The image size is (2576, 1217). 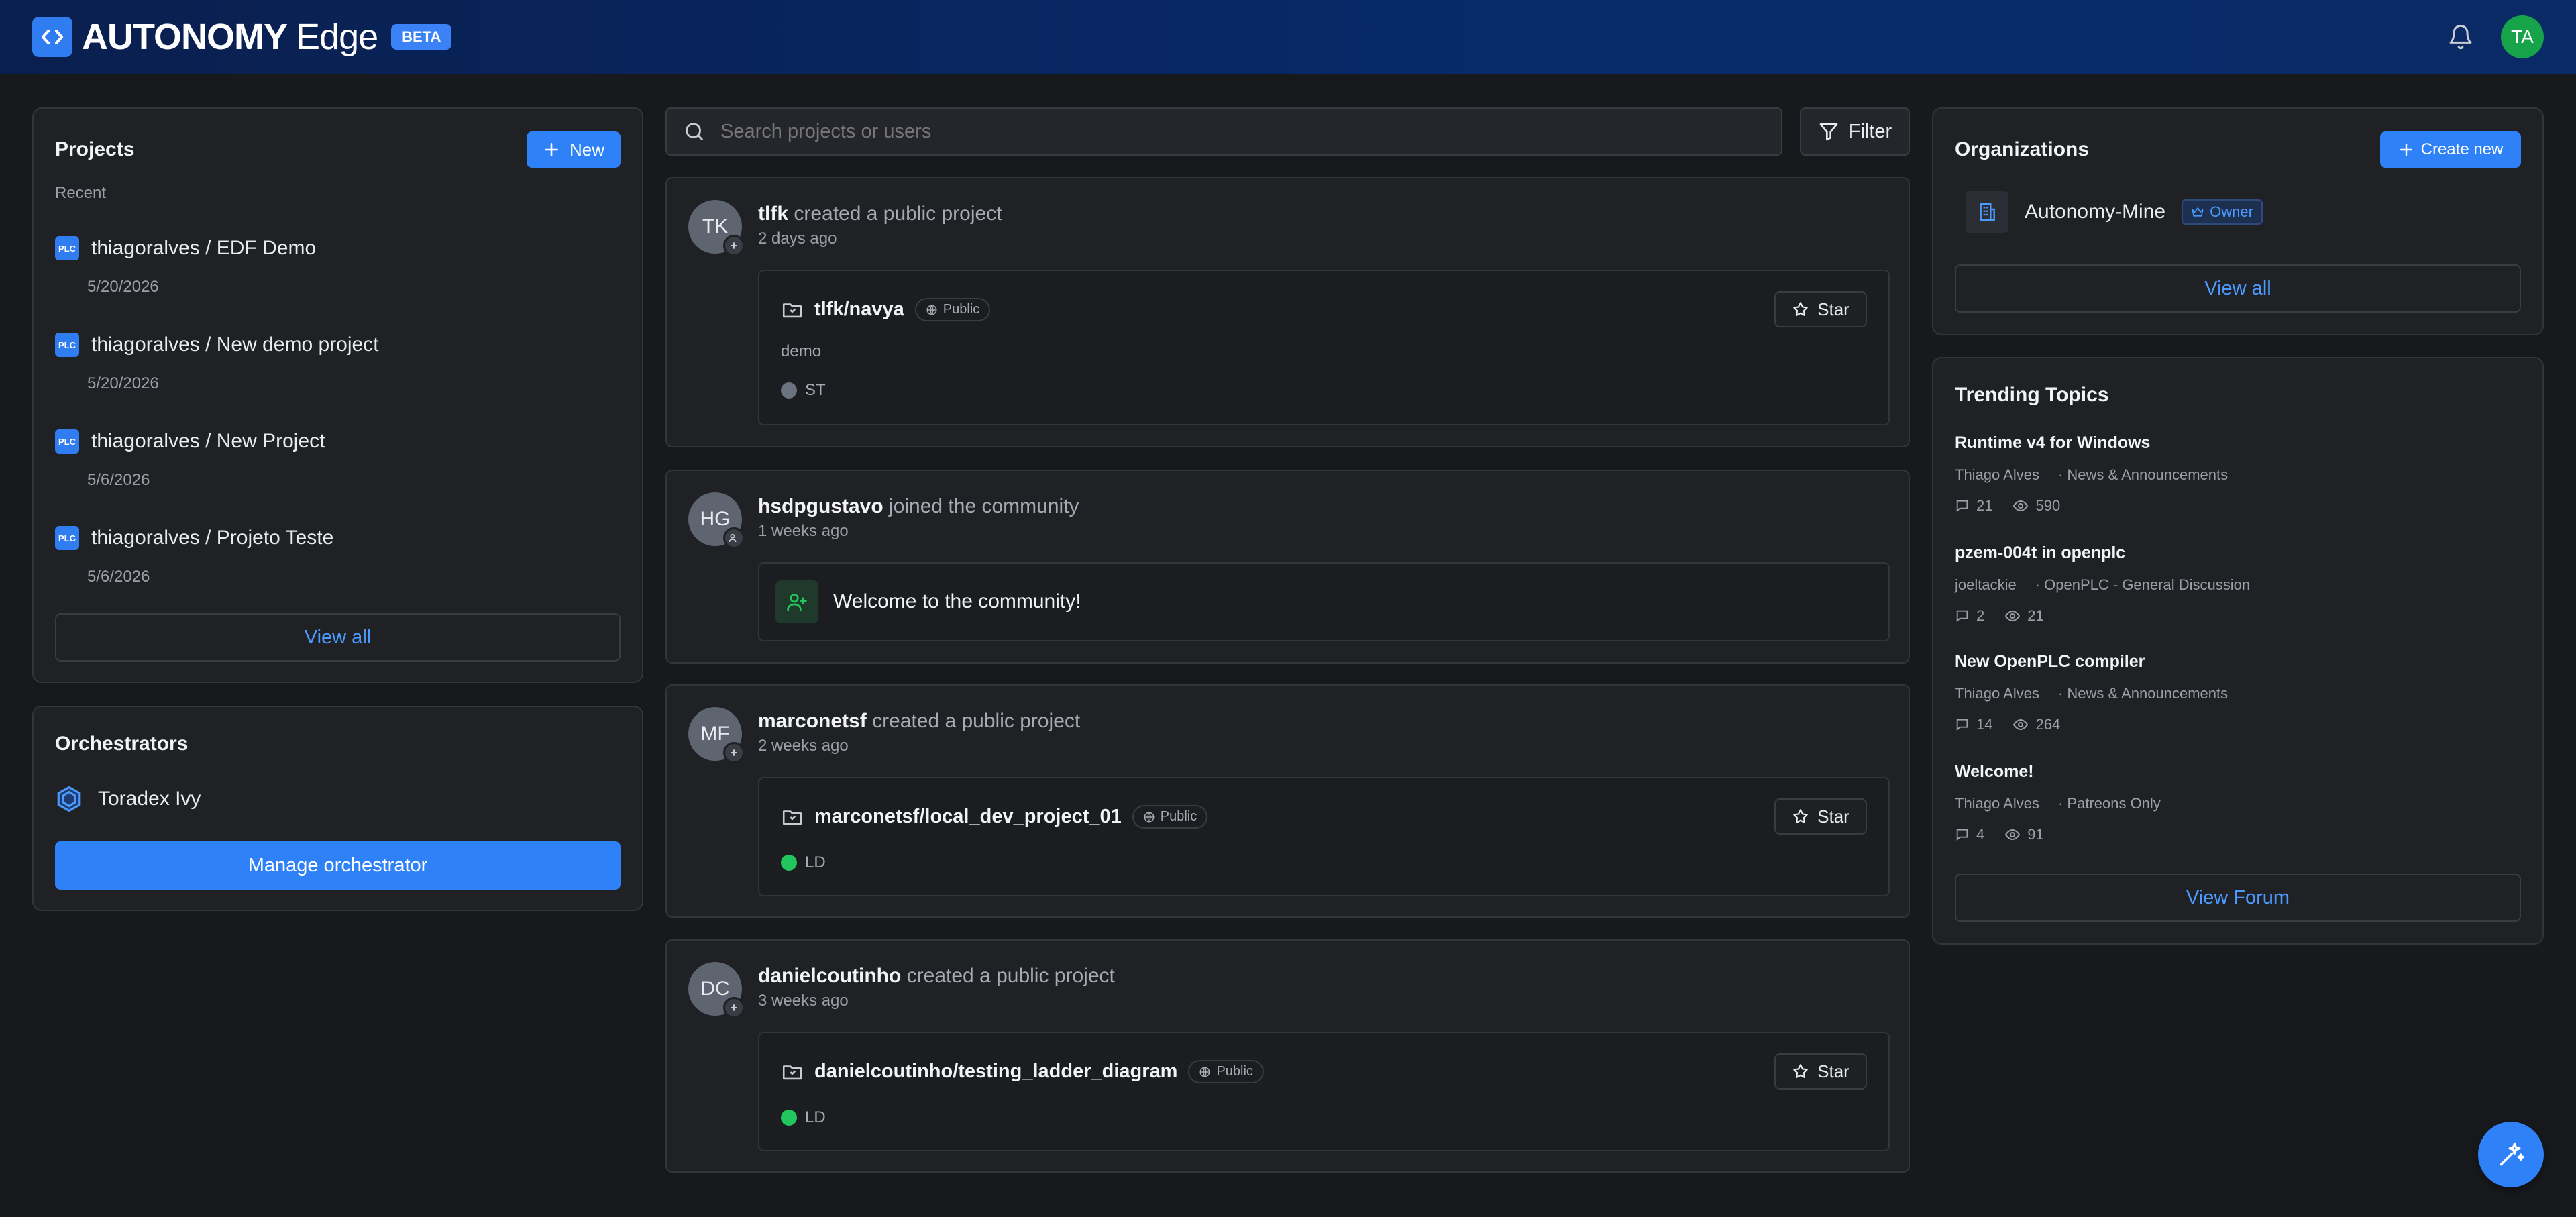 I want to click on repo-card: tlfk/navya Public demo ST Star, so click(x=1324, y=347).